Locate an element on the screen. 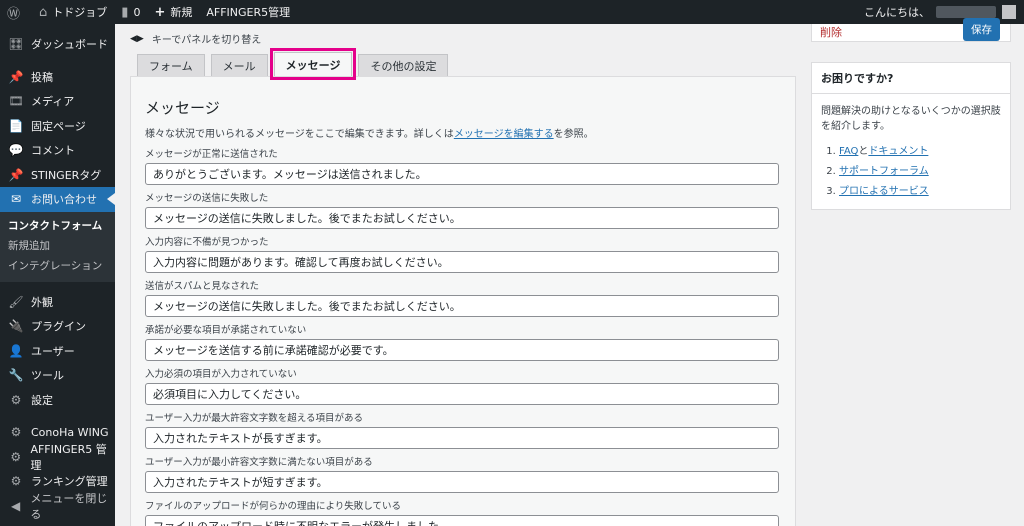 The height and width of the screenshot is (526, 1024). page-icon: 📄 is located at coordinates (16, 125).